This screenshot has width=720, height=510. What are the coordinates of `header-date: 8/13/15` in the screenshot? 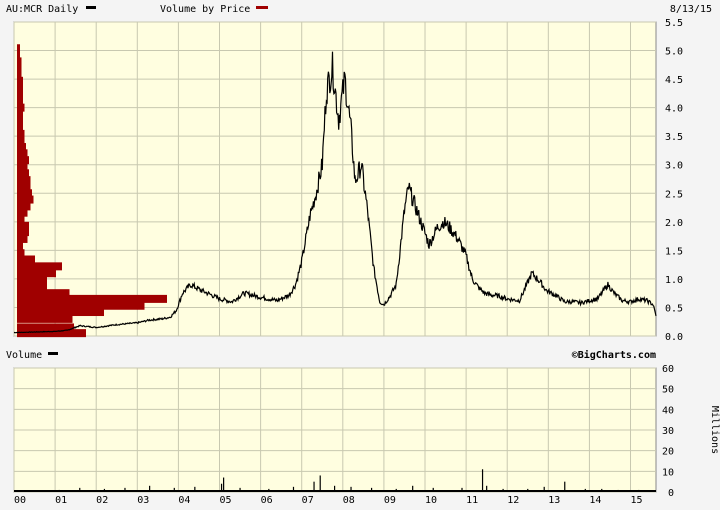 It's located at (691, 9).